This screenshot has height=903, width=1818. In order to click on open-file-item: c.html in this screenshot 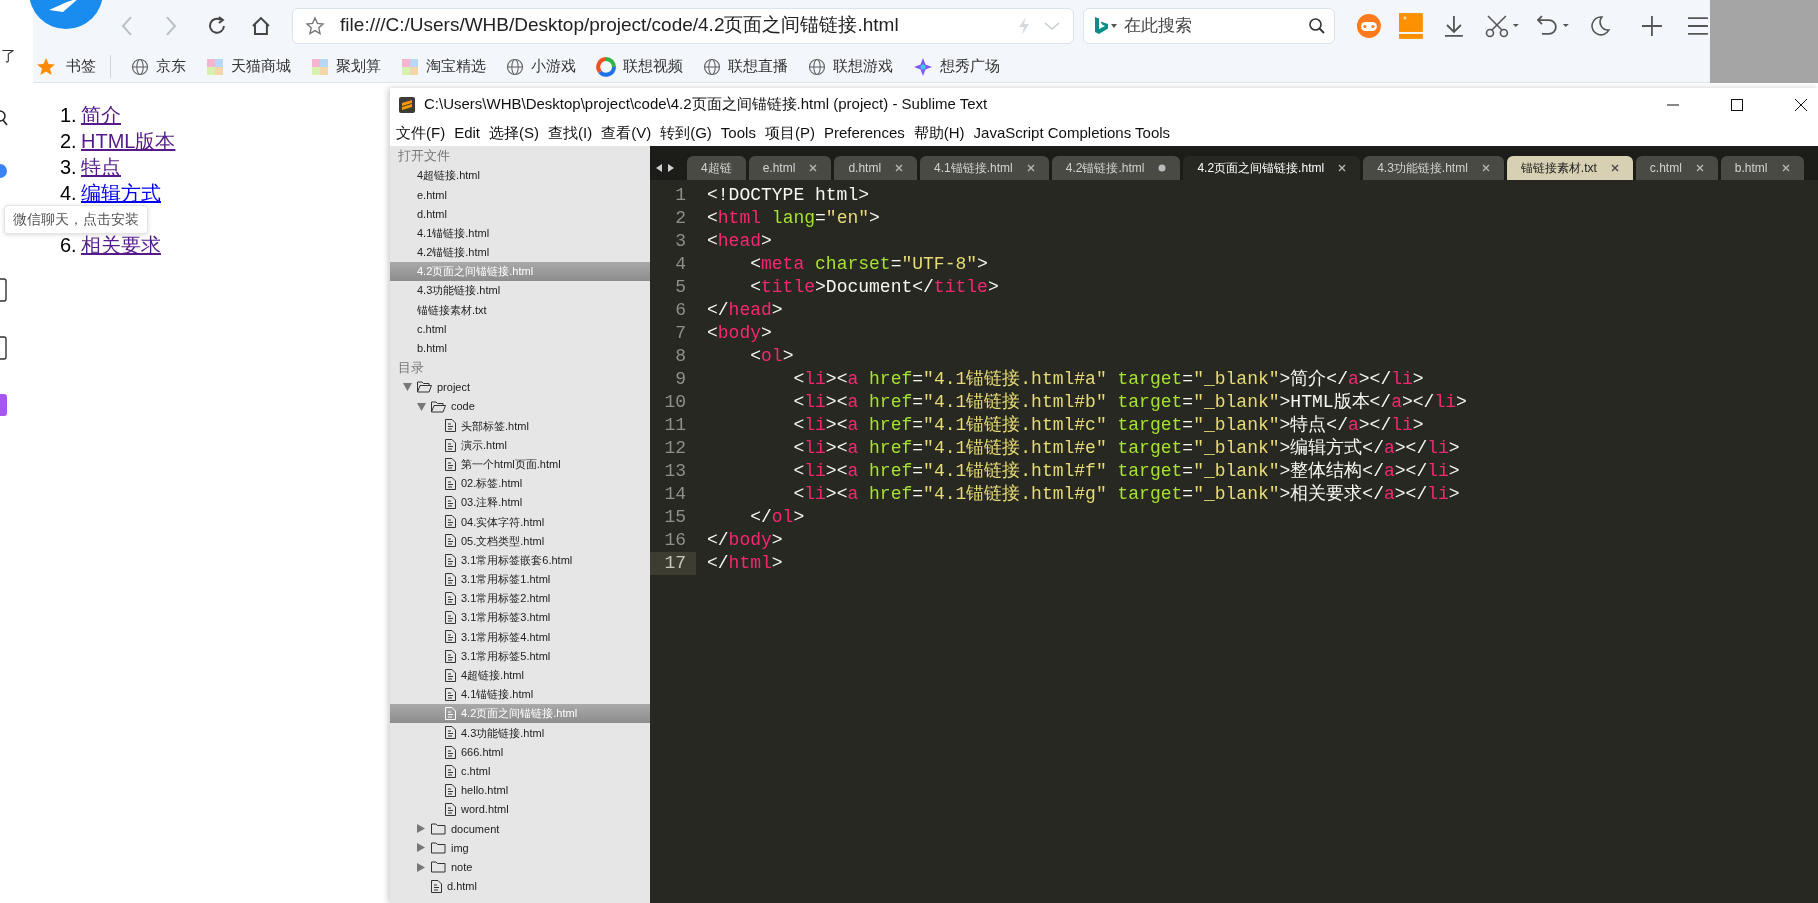, I will do `click(520, 329)`.